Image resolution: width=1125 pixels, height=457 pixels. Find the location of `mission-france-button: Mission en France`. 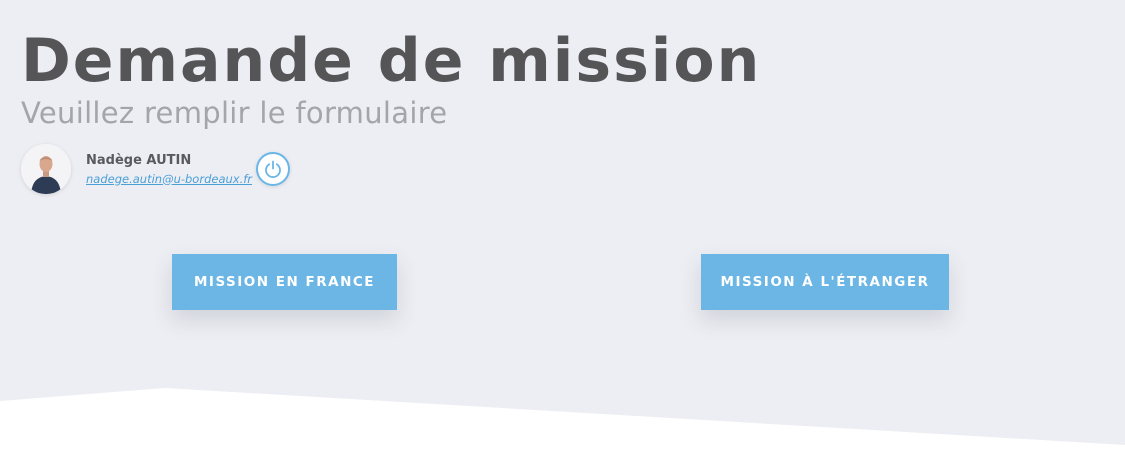

mission-france-button: Mission en France is located at coordinates (284, 282).